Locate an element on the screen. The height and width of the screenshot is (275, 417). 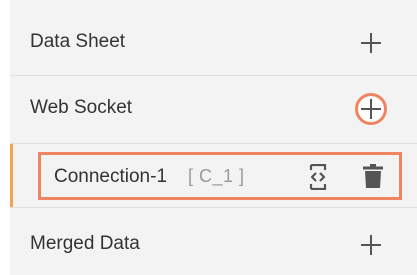
add-data-sheet-plus-icon is located at coordinates (371, 43).